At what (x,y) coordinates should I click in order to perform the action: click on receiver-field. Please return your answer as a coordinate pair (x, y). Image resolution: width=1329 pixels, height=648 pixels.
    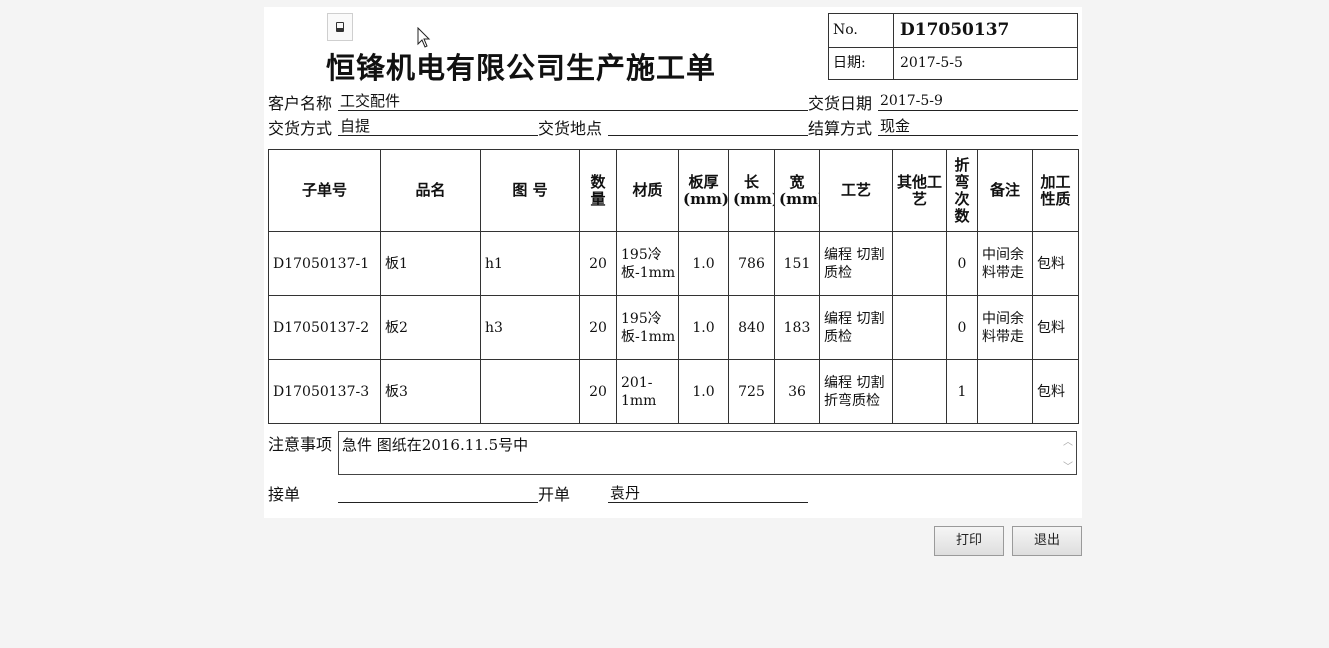
    Looking at the image, I should click on (438, 493).